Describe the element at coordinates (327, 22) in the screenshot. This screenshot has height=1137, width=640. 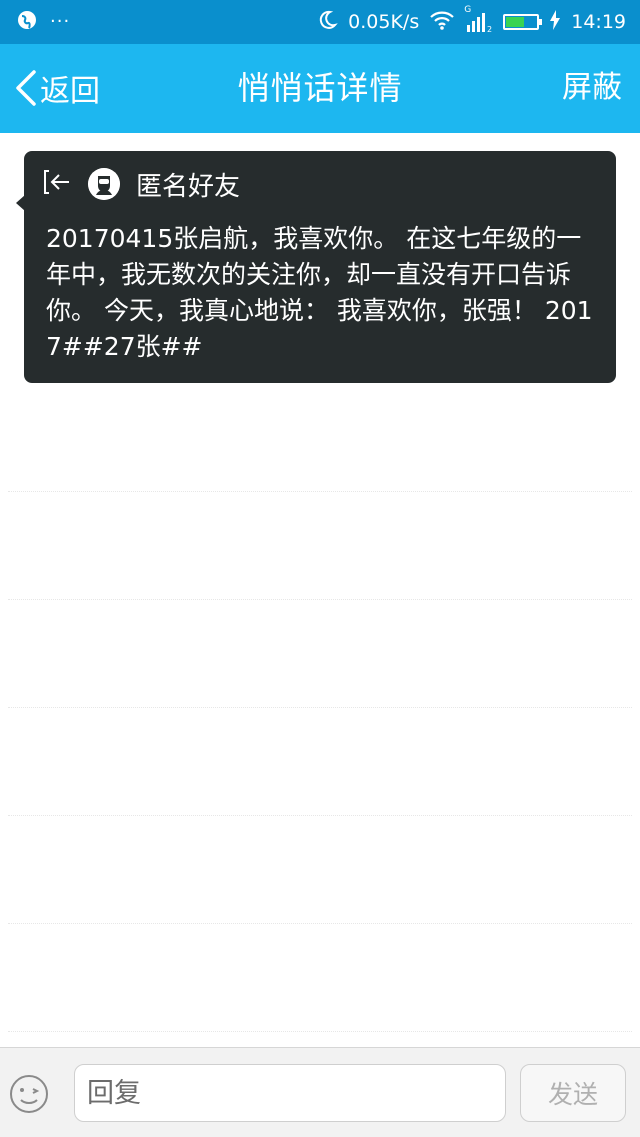
I see `moon-icon` at that location.